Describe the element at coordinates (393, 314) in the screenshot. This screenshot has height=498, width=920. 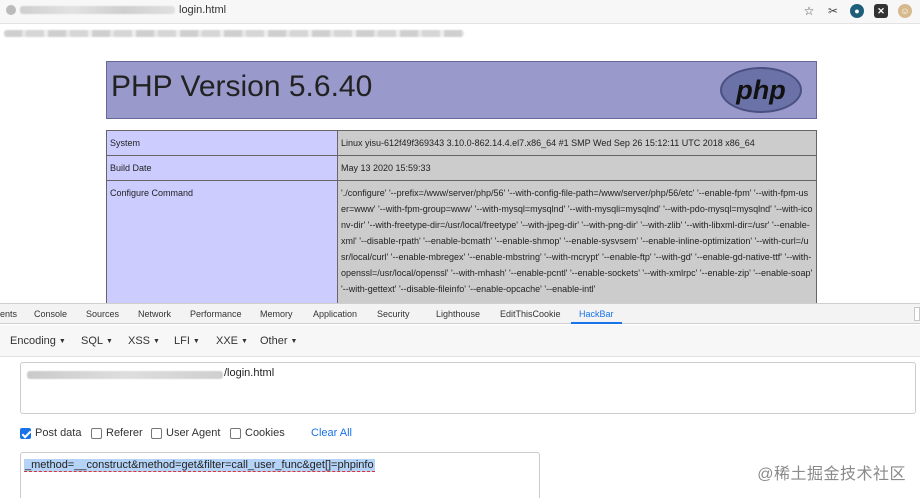
I see `tab-security: Security` at that location.